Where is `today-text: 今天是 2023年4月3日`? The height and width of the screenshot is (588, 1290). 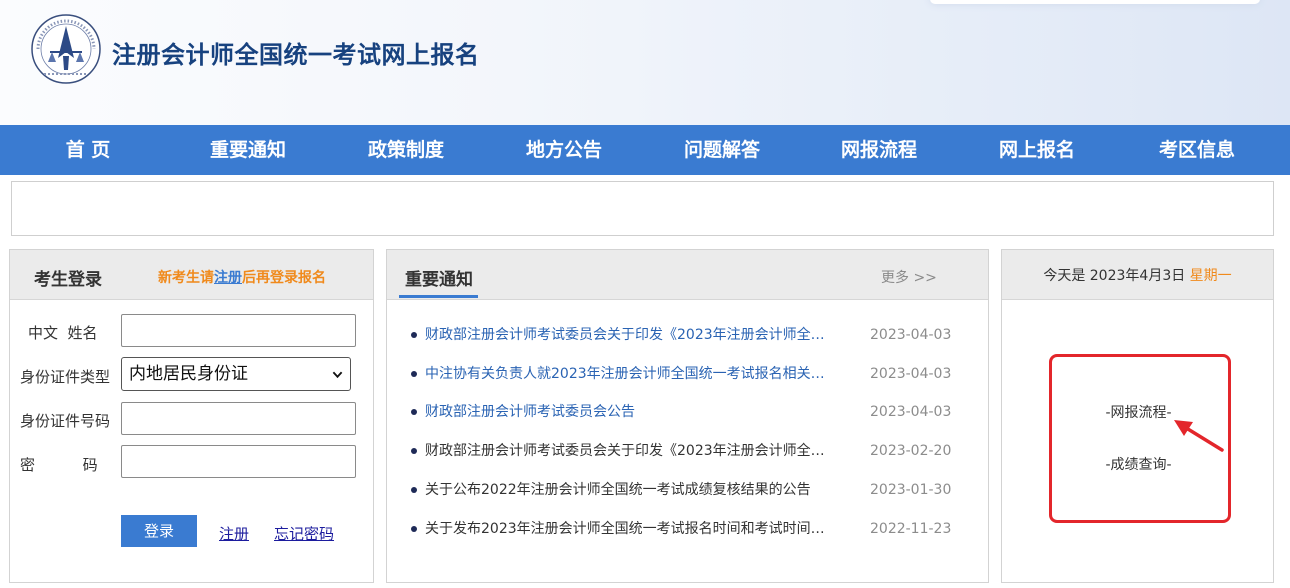 today-text: 今天是 2023年4月3日 is located at coordinates (1116, 276).